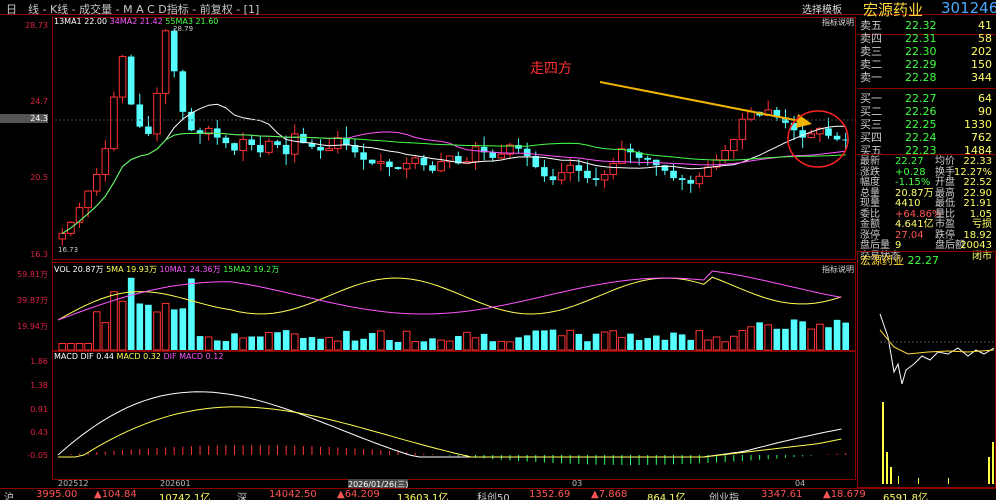  What do you see at coordinates (871, 111) in the screenshot?
I see `row-label: 买二` at bounding box center [871, 111].